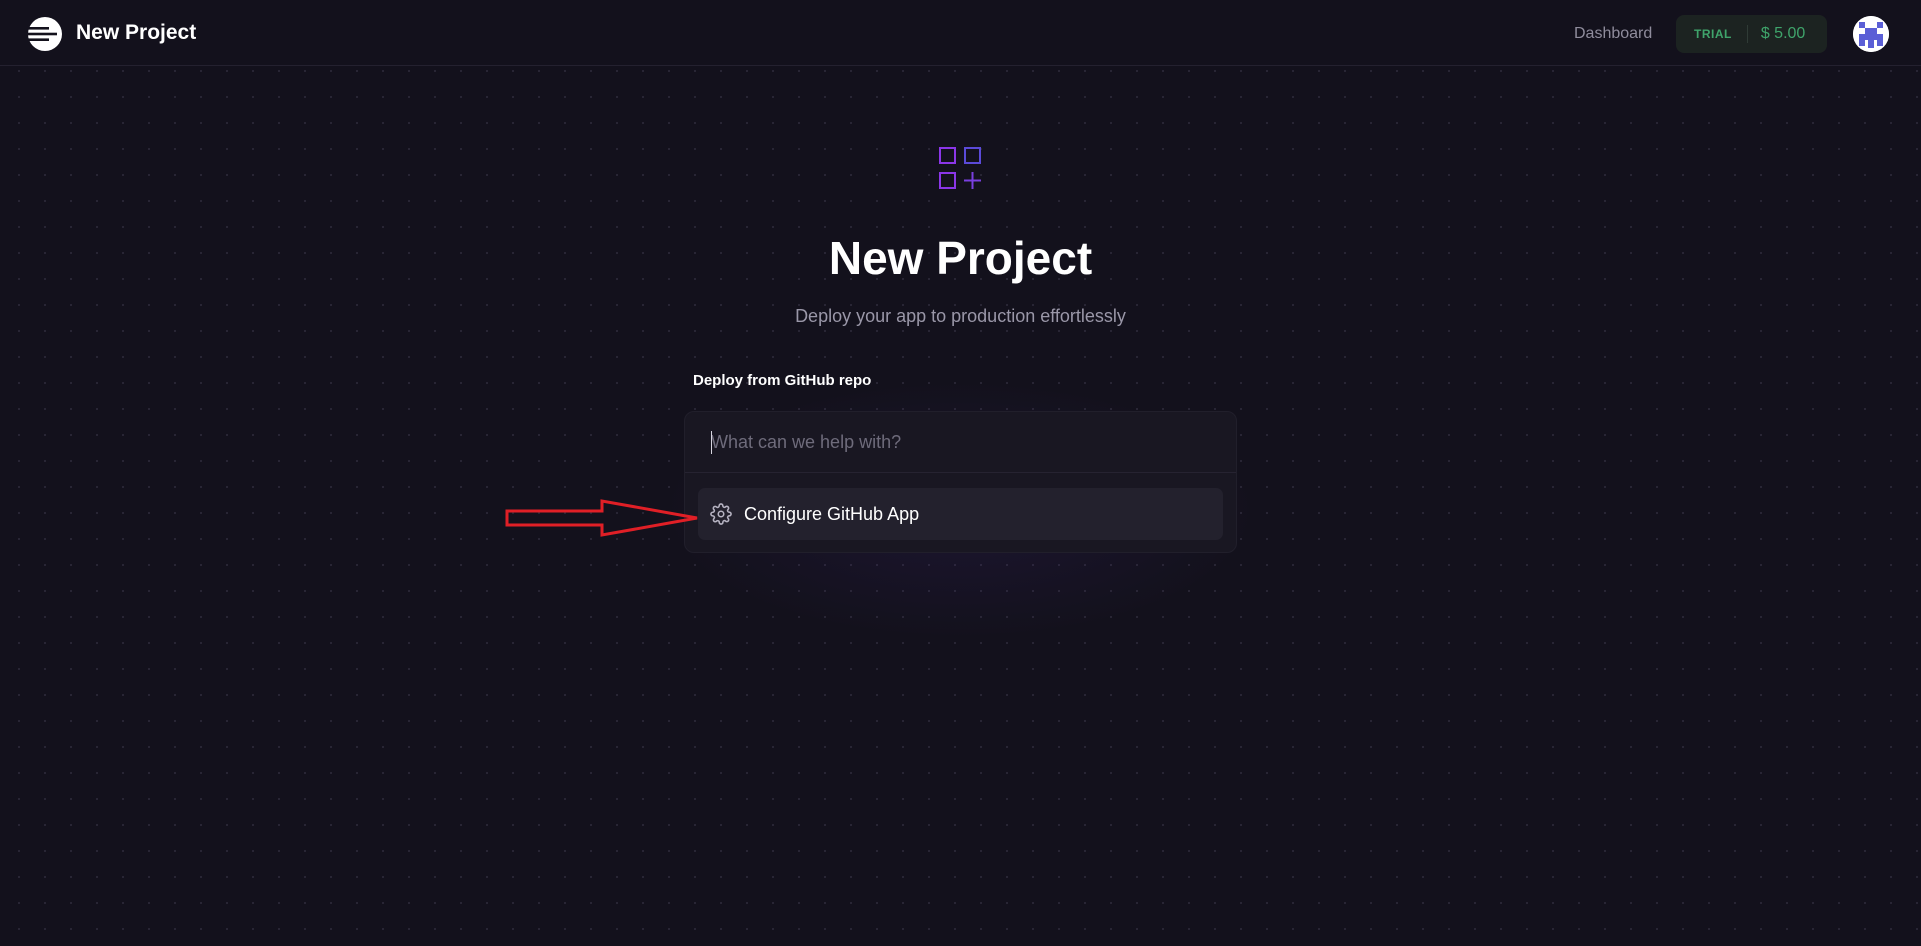 This screenshot has width=1921, height=946. Describe the element at coordinates (1613, 34) in the screenshot. I see `nav-dashboard-link: Dashboard` at that location.